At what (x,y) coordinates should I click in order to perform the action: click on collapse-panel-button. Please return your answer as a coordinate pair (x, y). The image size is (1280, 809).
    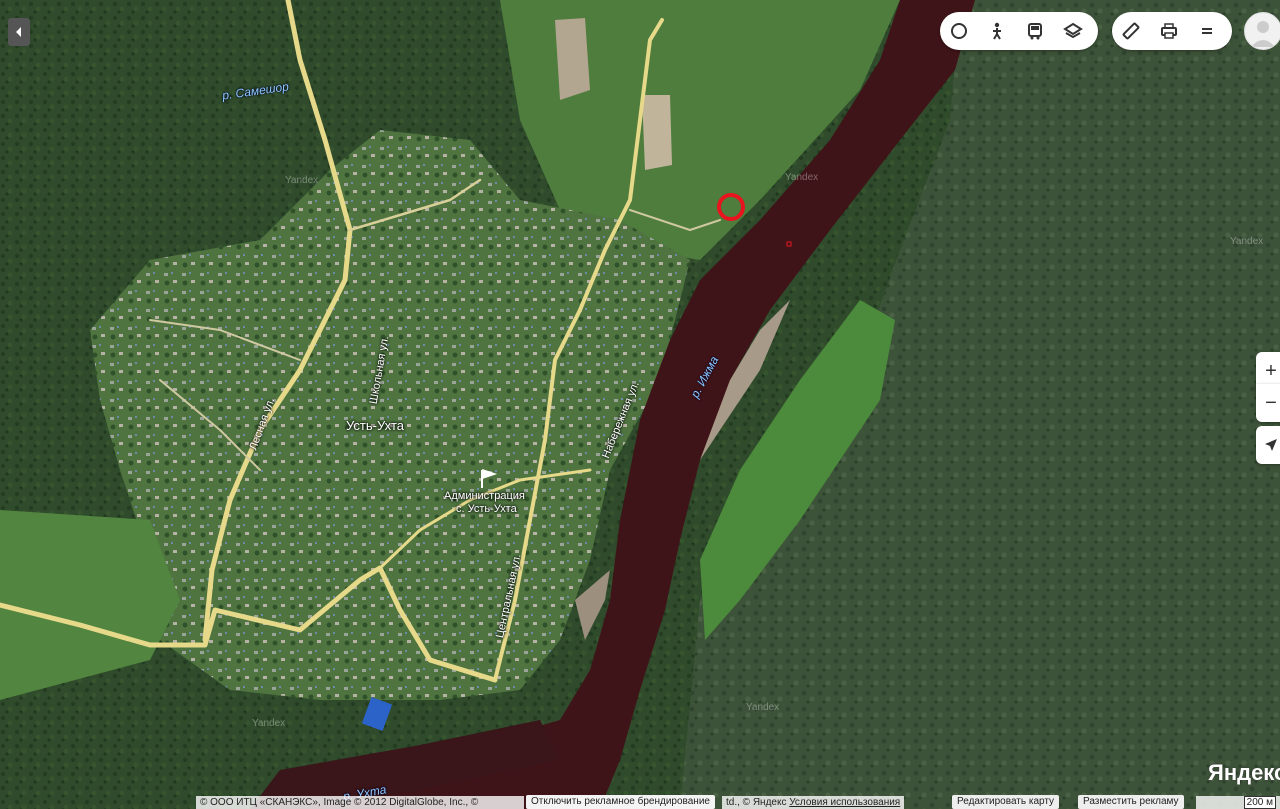
    Looking at the image, I should click on (19, 32).